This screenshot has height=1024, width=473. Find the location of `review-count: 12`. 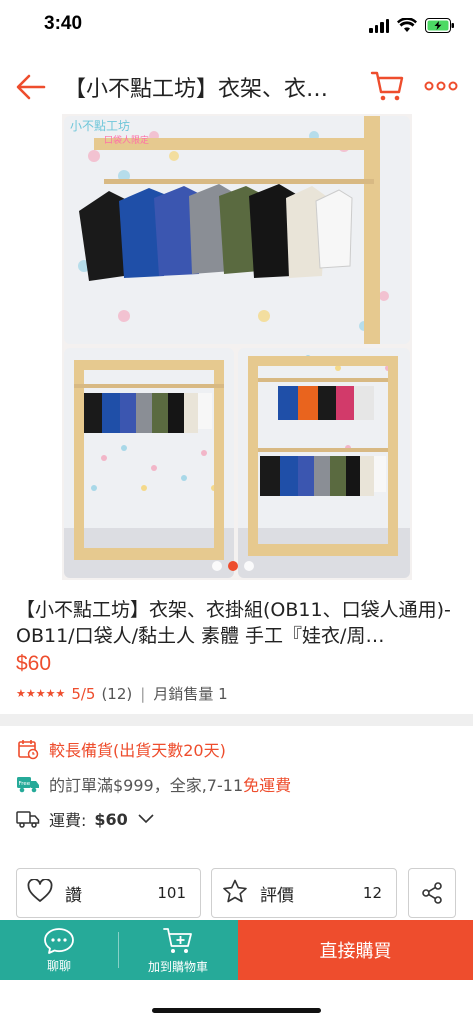

review-count: 12 is located at coordinates (372, 893).